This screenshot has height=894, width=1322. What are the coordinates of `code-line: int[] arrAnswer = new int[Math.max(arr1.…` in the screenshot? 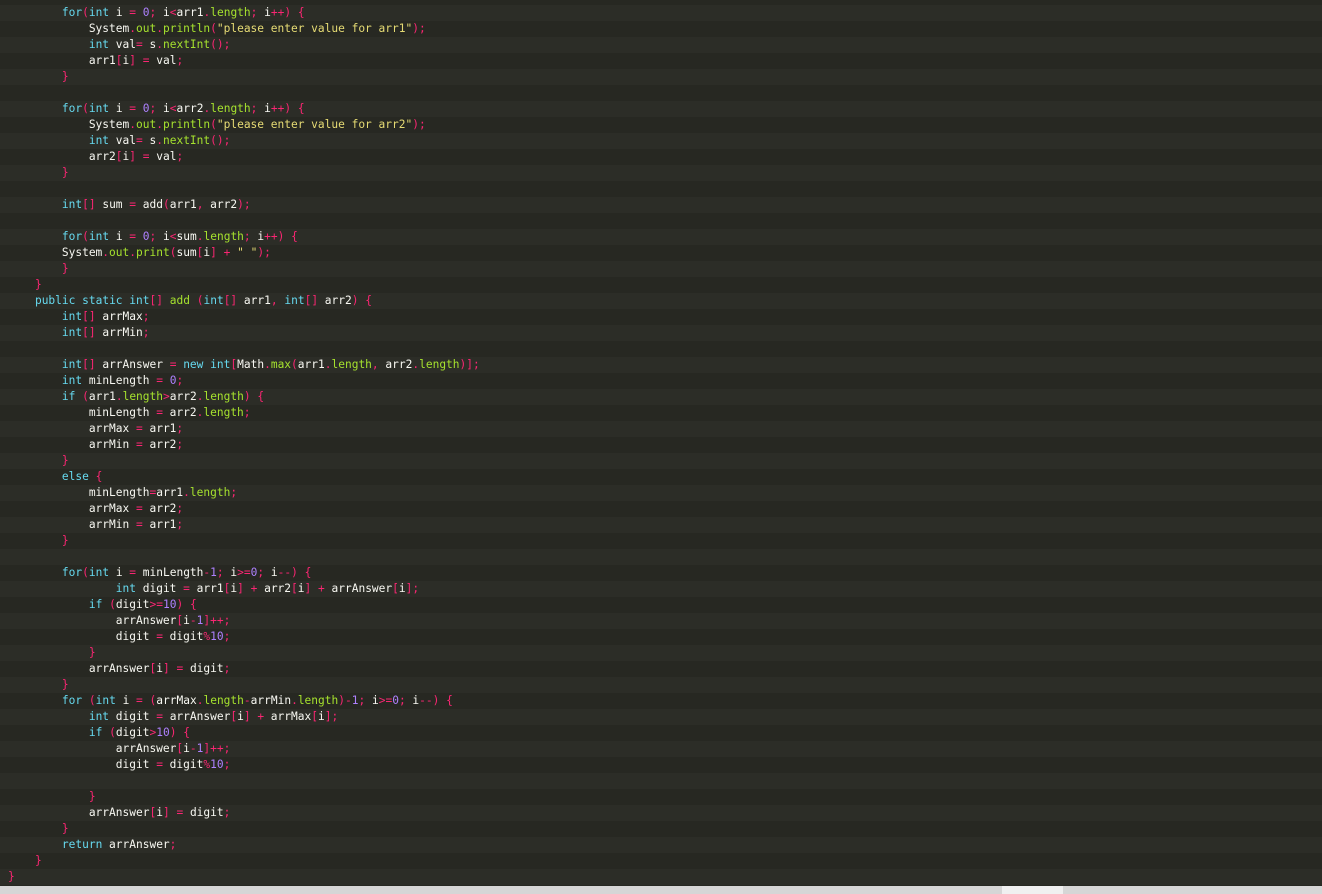 It's located at (661, 365).